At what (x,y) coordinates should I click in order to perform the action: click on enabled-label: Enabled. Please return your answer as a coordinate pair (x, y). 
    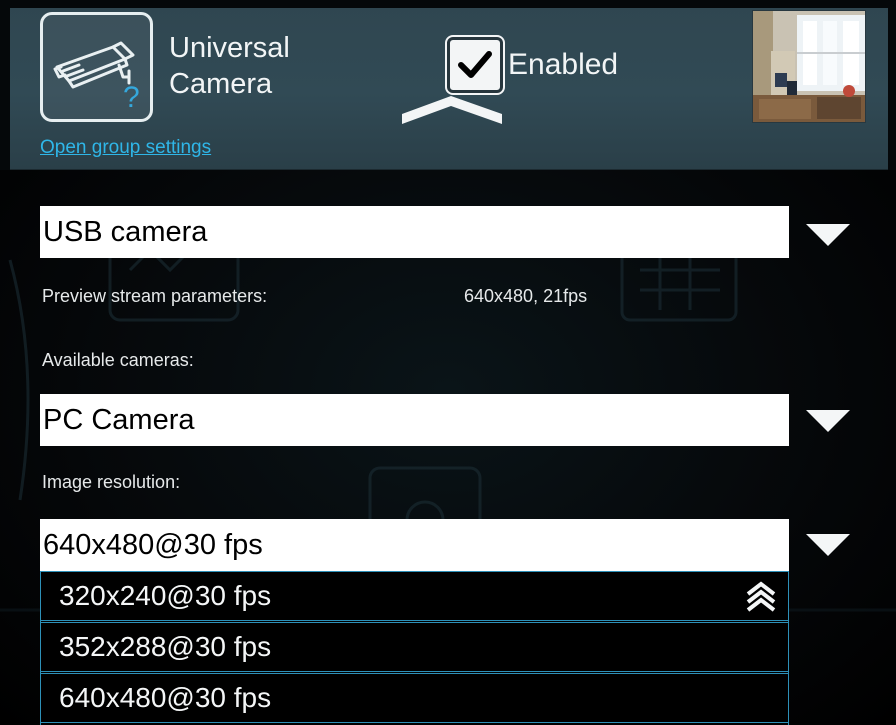
    Looking at the image, I should click on (563, 64).